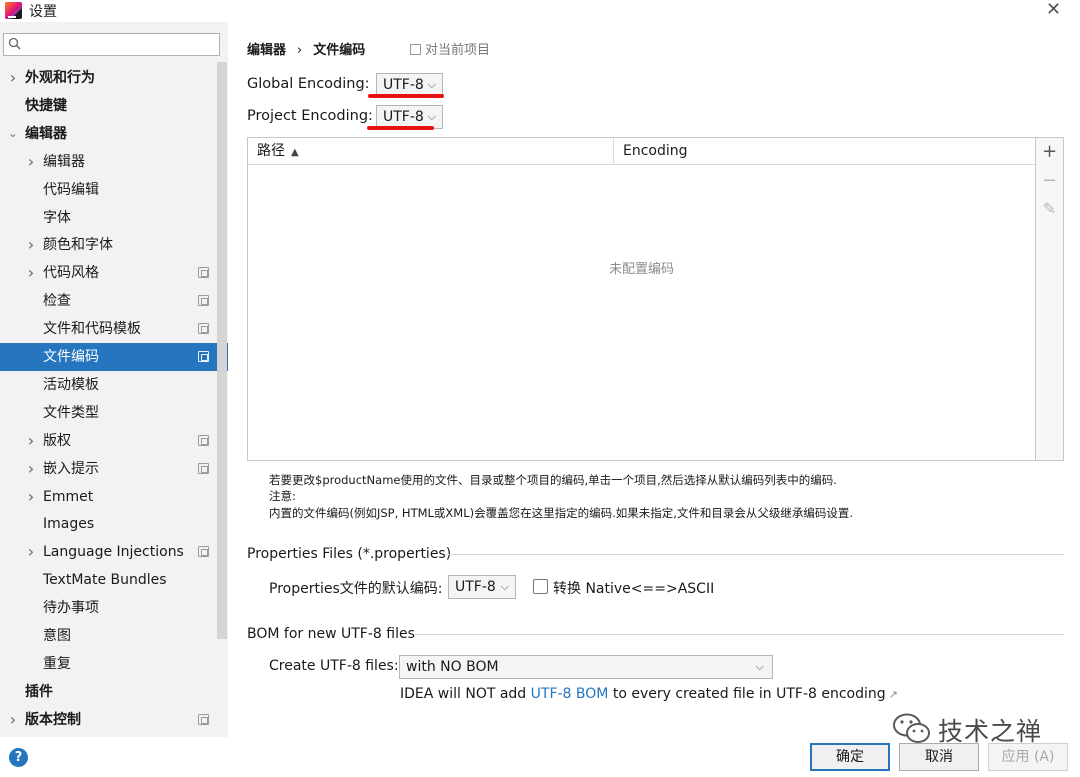 The height and width of the screenshot is (777, 1080). What do you see at coordinates (18, 757) in the screenshot?
I see `help-button: ?` at bounding box center [18, 757].